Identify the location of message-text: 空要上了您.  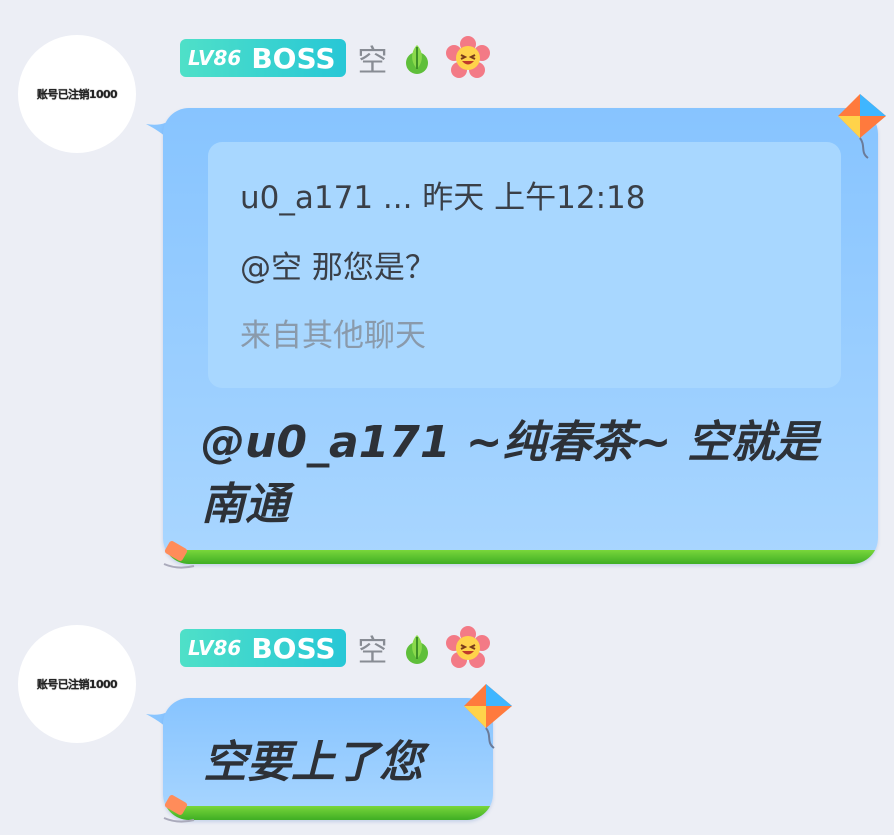
(313, 762).